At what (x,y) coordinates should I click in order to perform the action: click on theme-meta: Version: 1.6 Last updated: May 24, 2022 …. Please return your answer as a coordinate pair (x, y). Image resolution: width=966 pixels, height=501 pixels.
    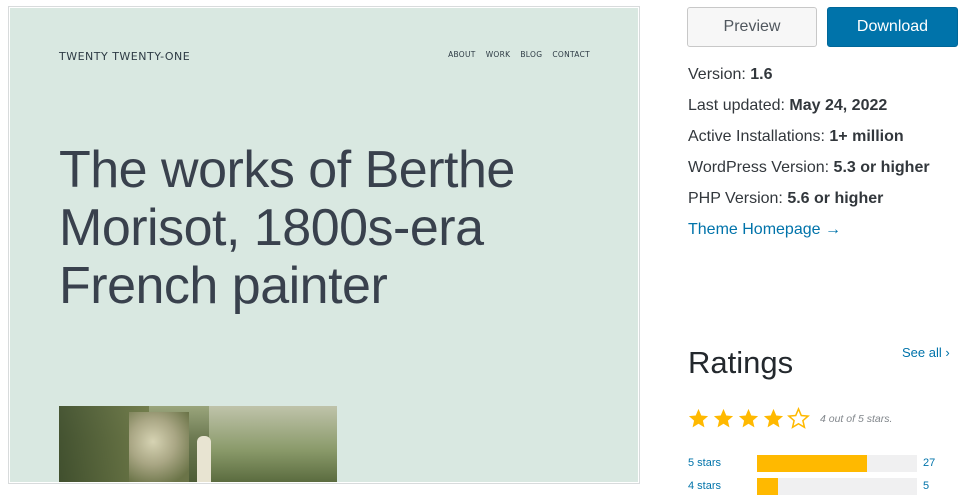
    Looking at the image, I should click on (809, 157).